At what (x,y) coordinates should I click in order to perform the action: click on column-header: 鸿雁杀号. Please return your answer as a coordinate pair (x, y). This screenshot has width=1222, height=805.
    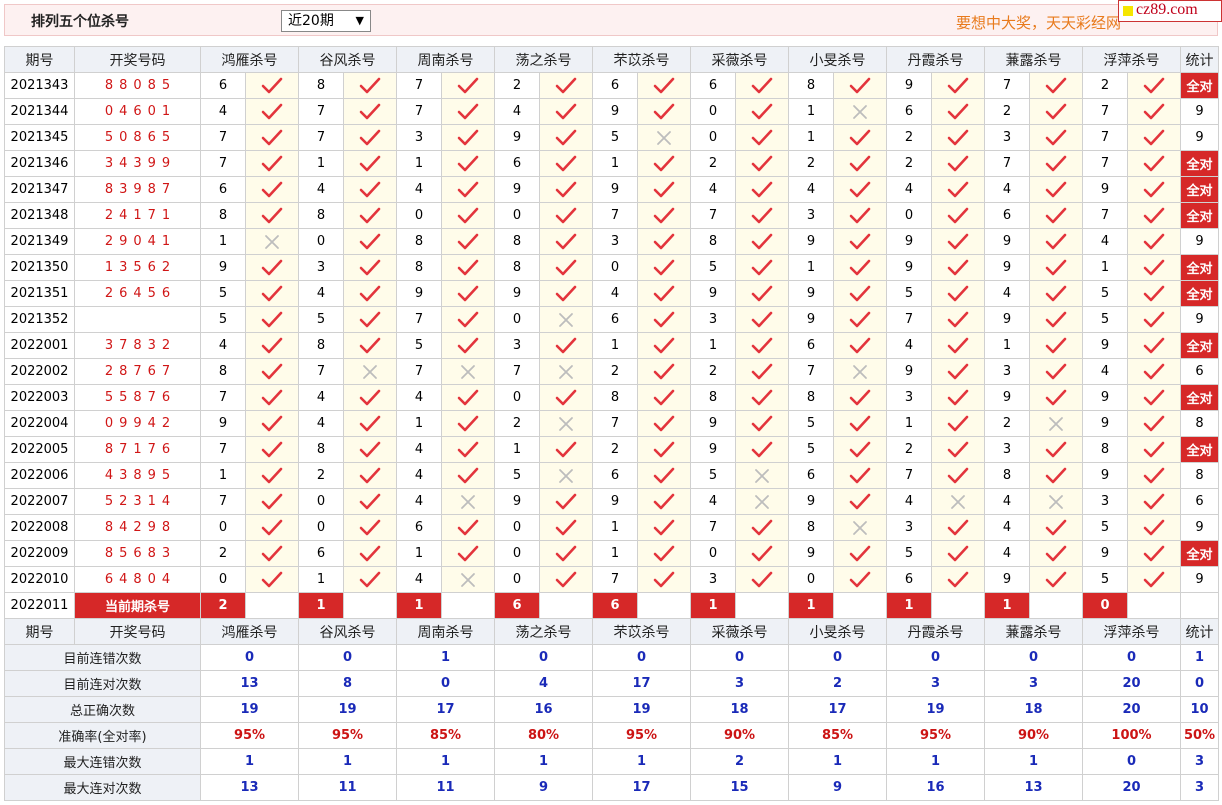
    Looking at the image, I should click on (249, 59).